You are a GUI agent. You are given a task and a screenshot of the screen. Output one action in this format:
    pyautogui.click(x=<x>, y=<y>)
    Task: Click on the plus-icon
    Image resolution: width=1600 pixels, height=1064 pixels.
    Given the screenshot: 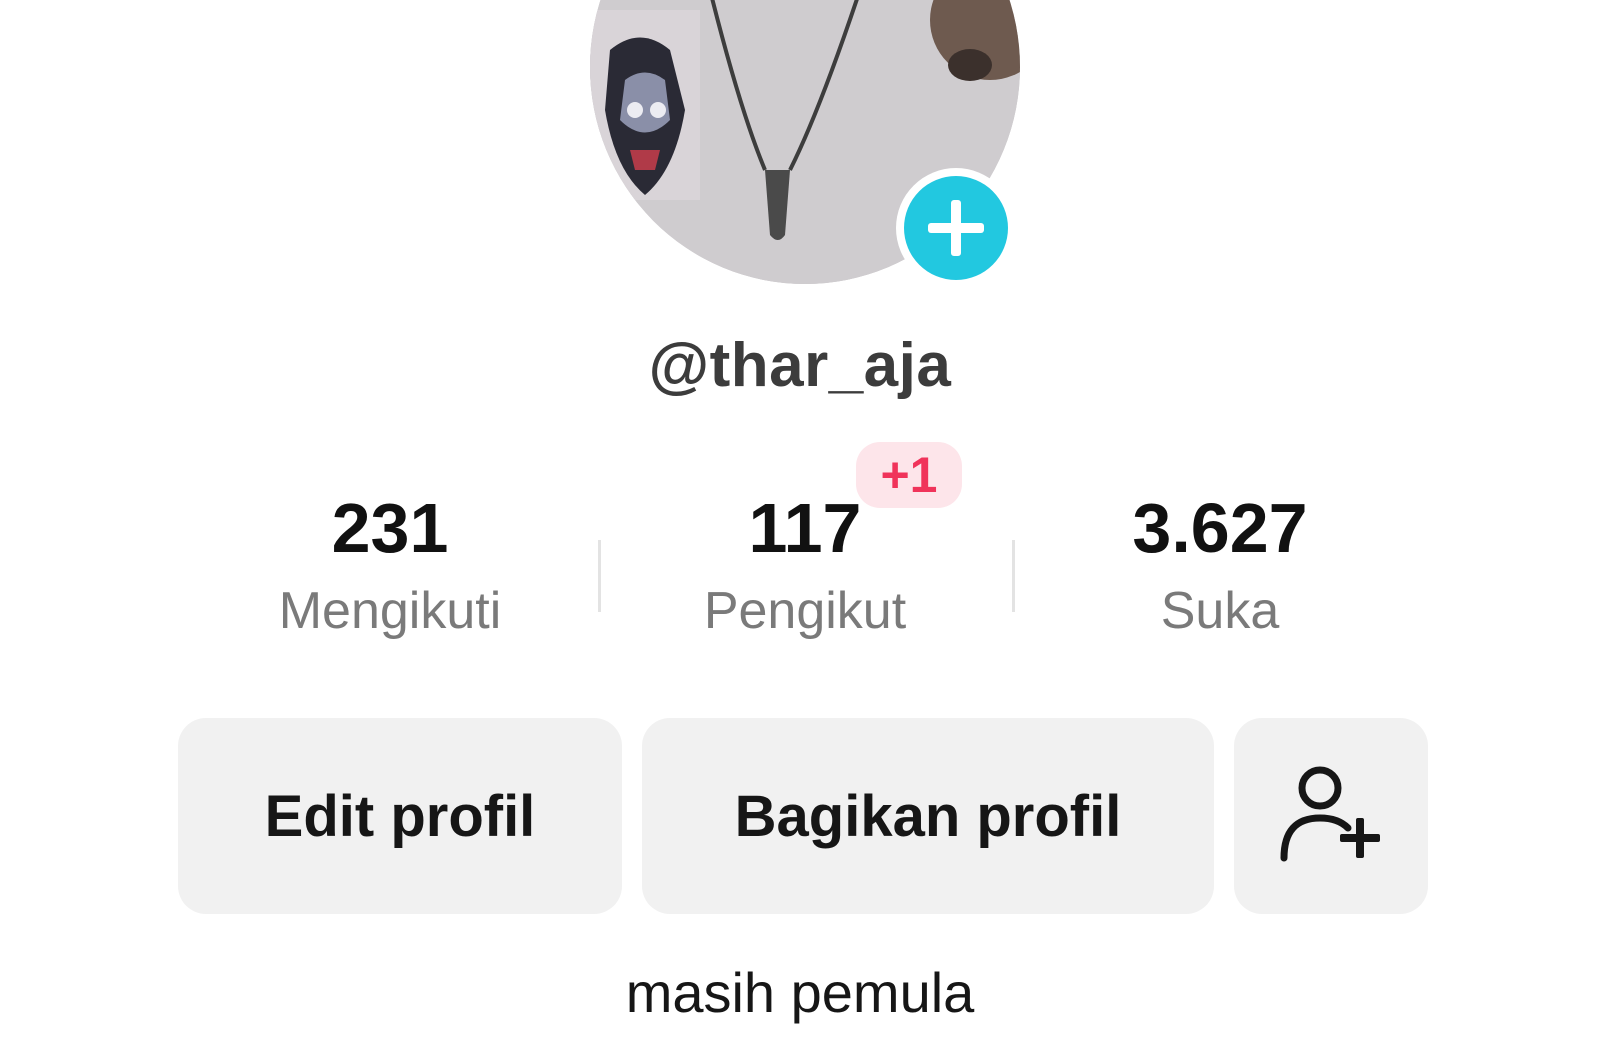 What is the action you would take?
    pyautogui.click(x=956, y=228)
    